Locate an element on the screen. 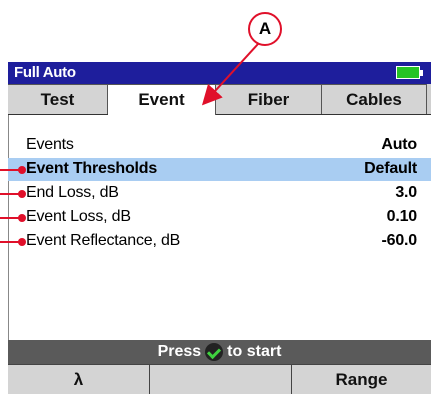 The width and height of the screenshot is (431, 394). softkey-blank is located at coordinates (221, 379).